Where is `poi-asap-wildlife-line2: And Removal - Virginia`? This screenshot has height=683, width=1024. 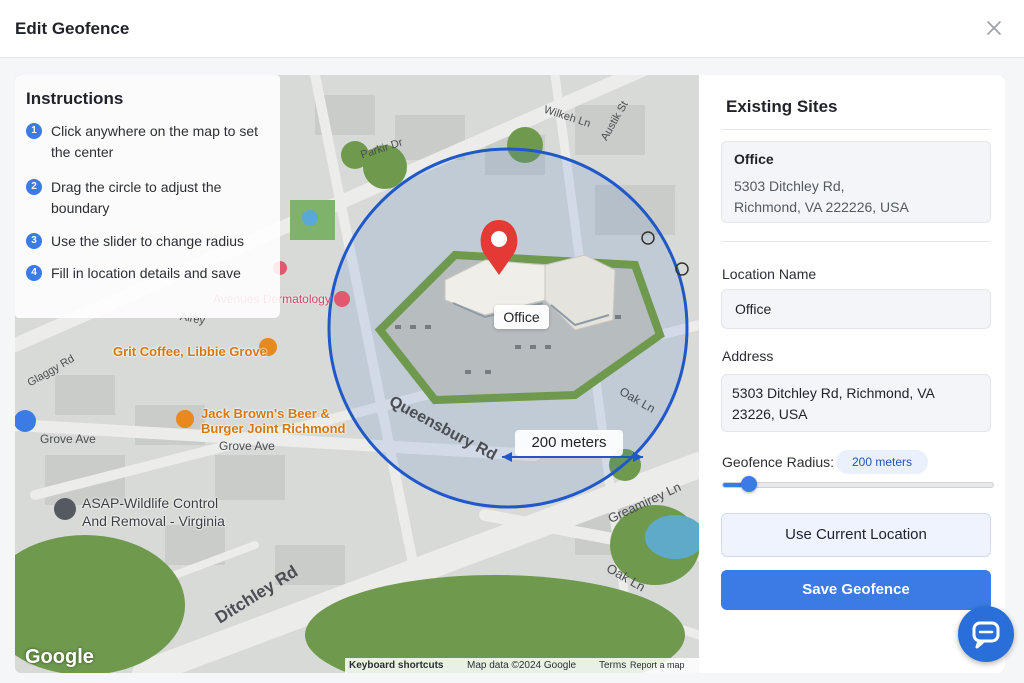
poi-asap-wildlife-line2: And Removal - Virginia is located at coordinates (153, 521).